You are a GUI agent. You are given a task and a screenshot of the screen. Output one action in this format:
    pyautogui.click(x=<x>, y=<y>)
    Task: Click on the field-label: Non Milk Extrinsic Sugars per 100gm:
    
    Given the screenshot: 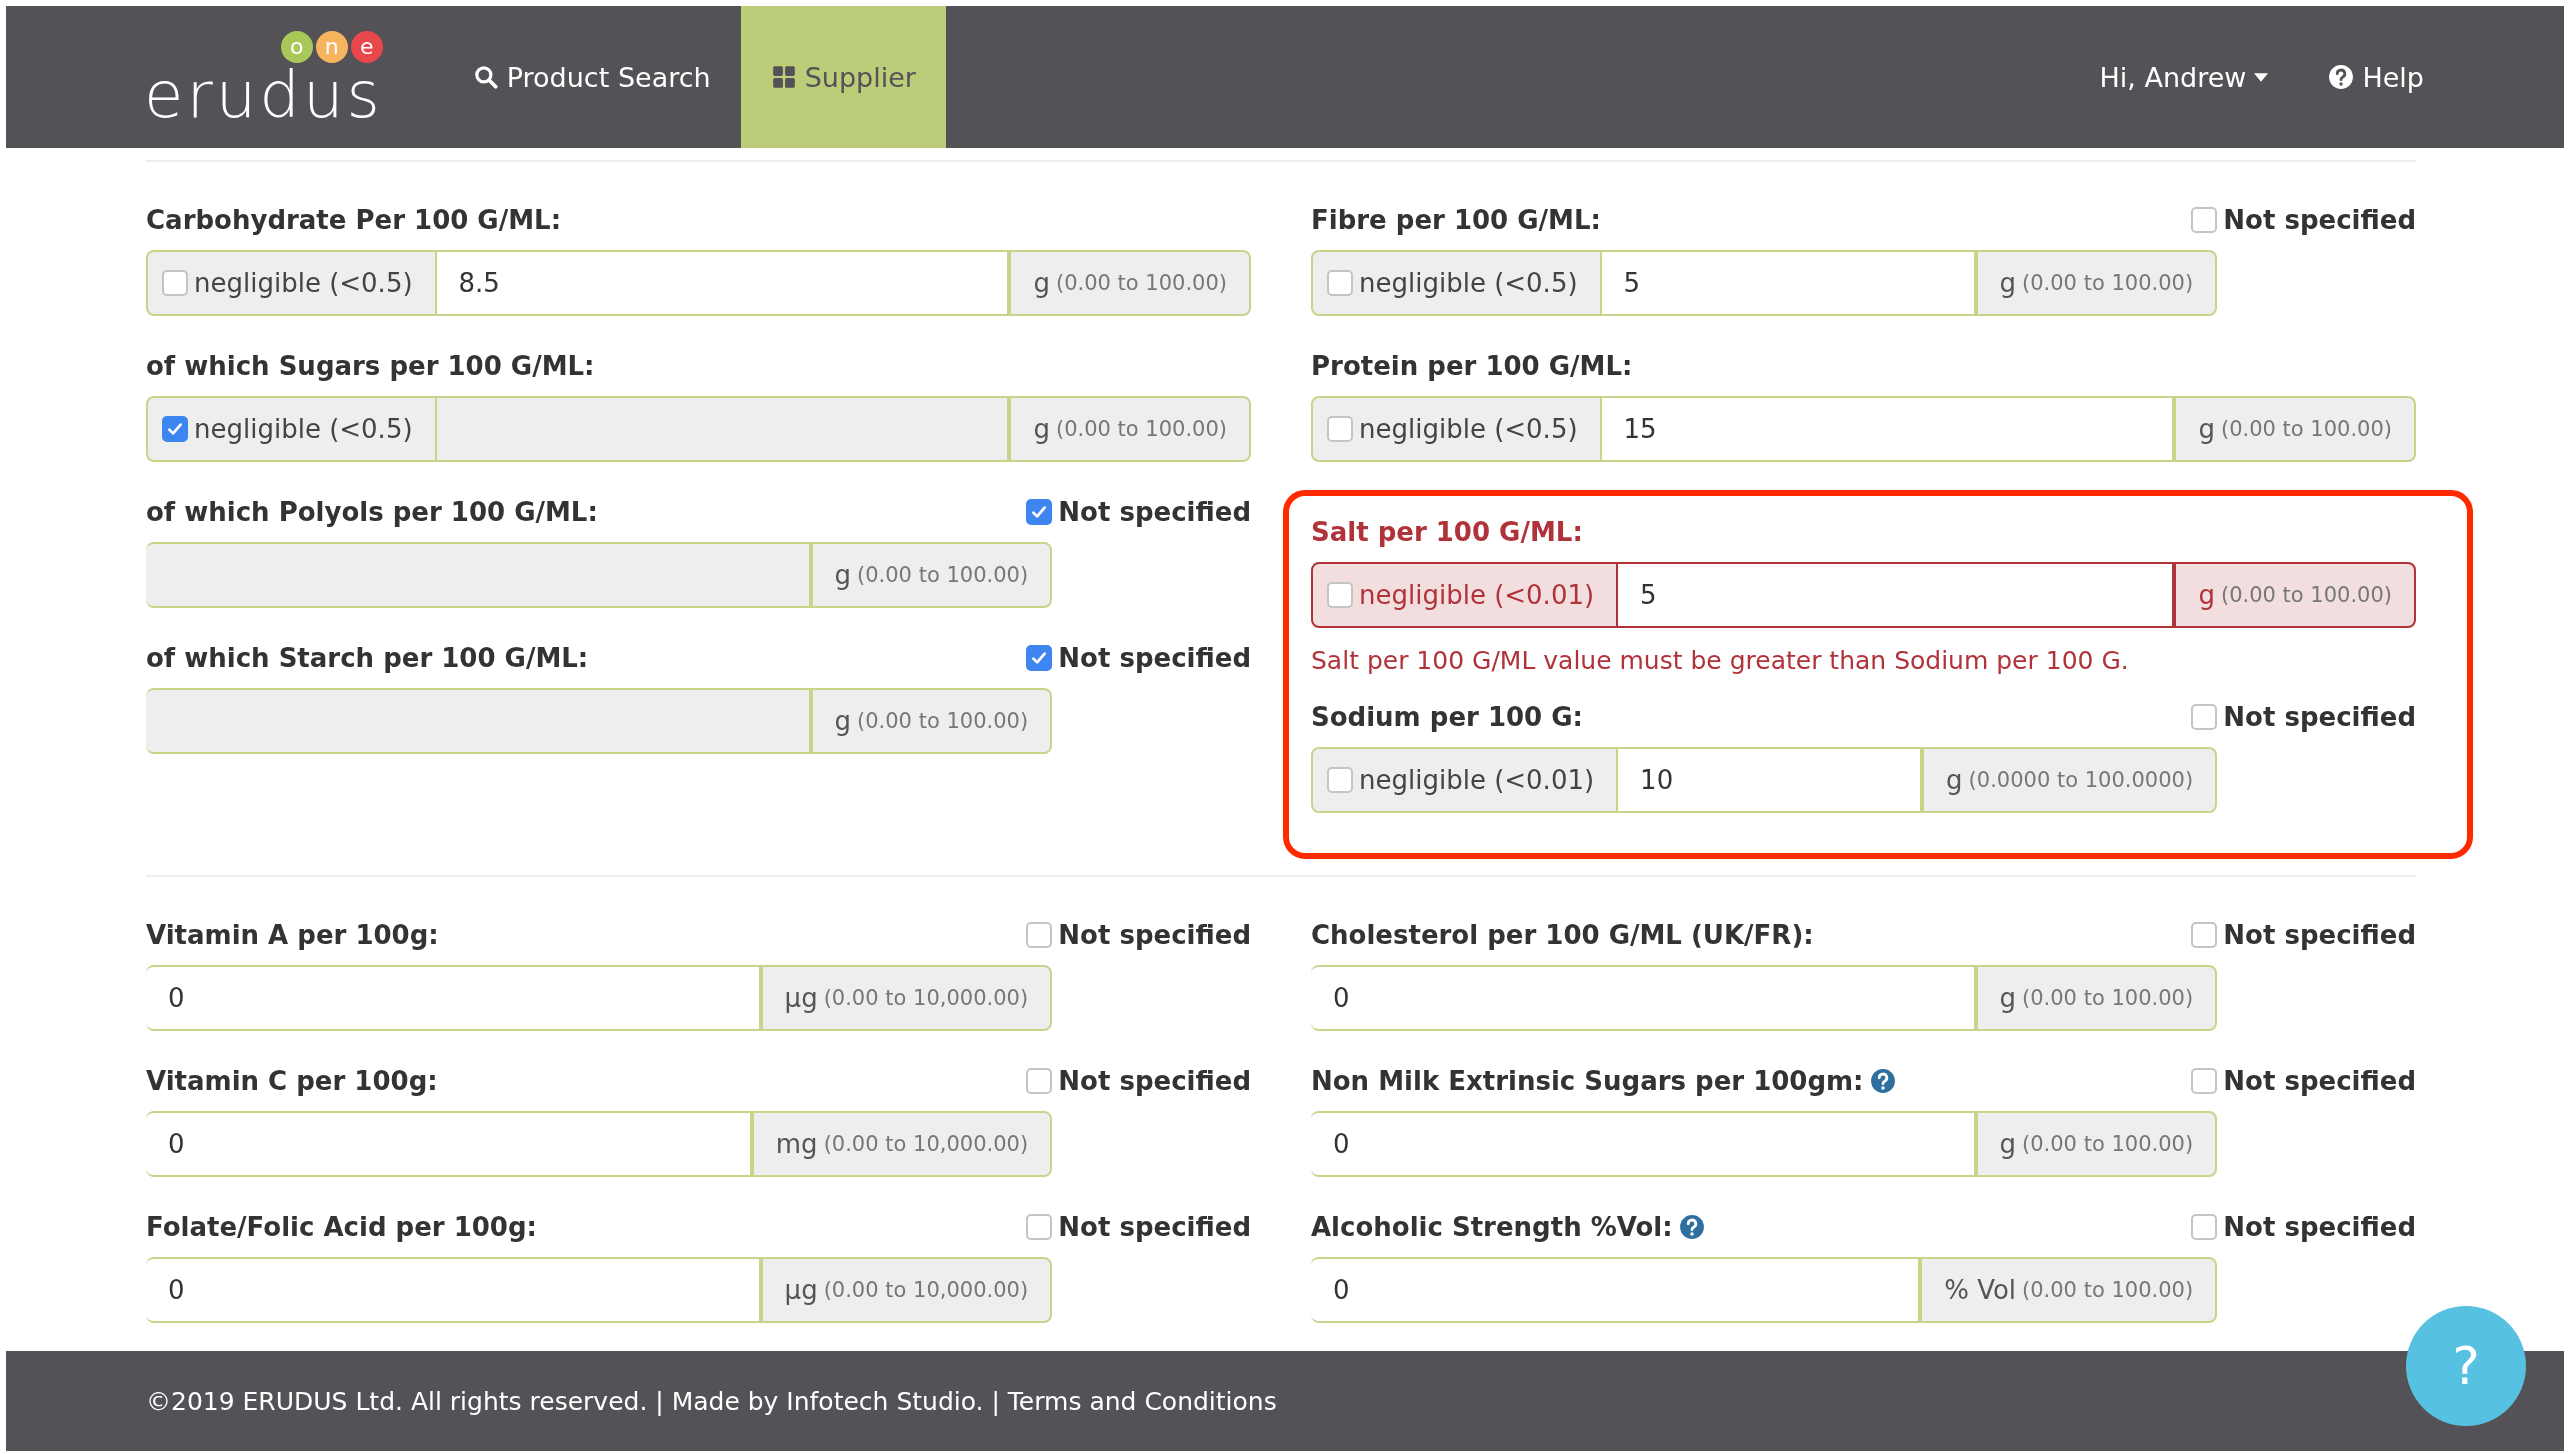 What is the action you would take?
    pyautogui.click(x=1587, y=1081)
    